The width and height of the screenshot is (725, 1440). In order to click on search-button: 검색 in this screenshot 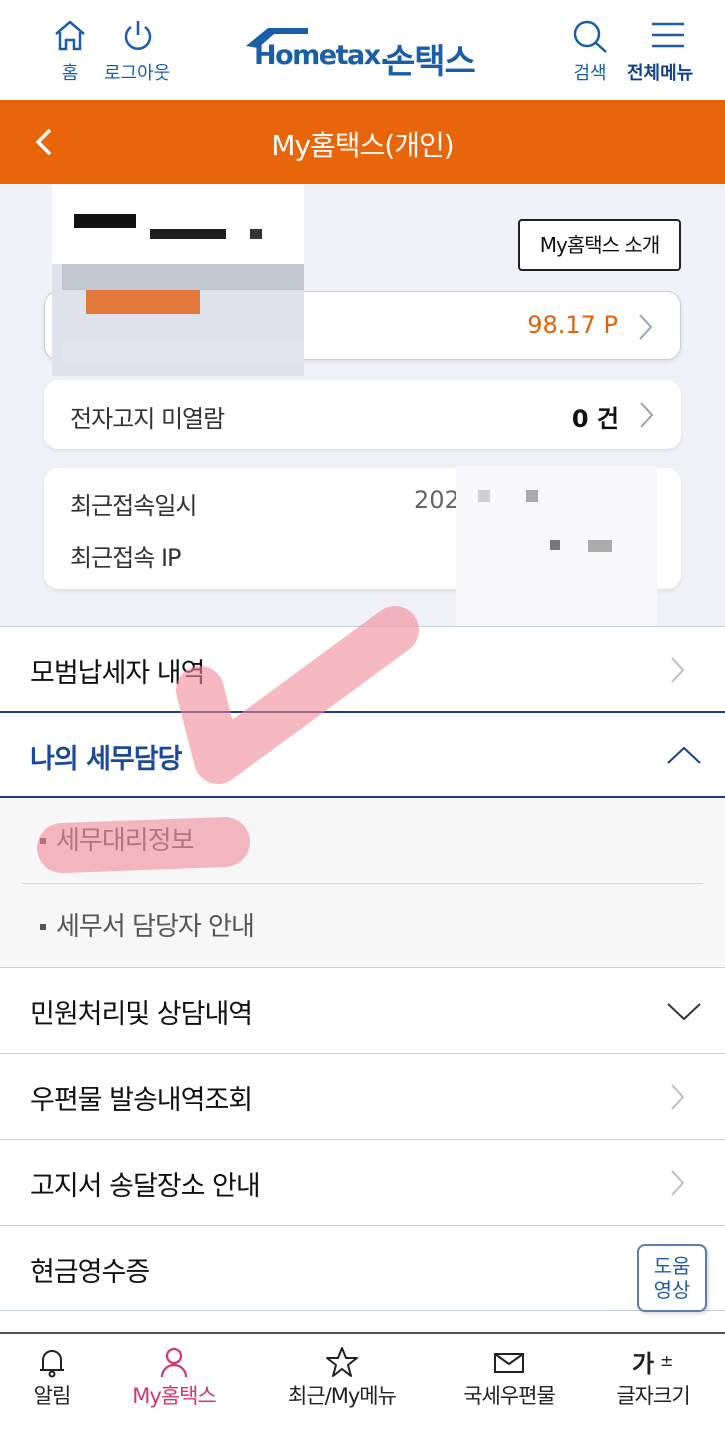, I will do `click(590, 51)`.